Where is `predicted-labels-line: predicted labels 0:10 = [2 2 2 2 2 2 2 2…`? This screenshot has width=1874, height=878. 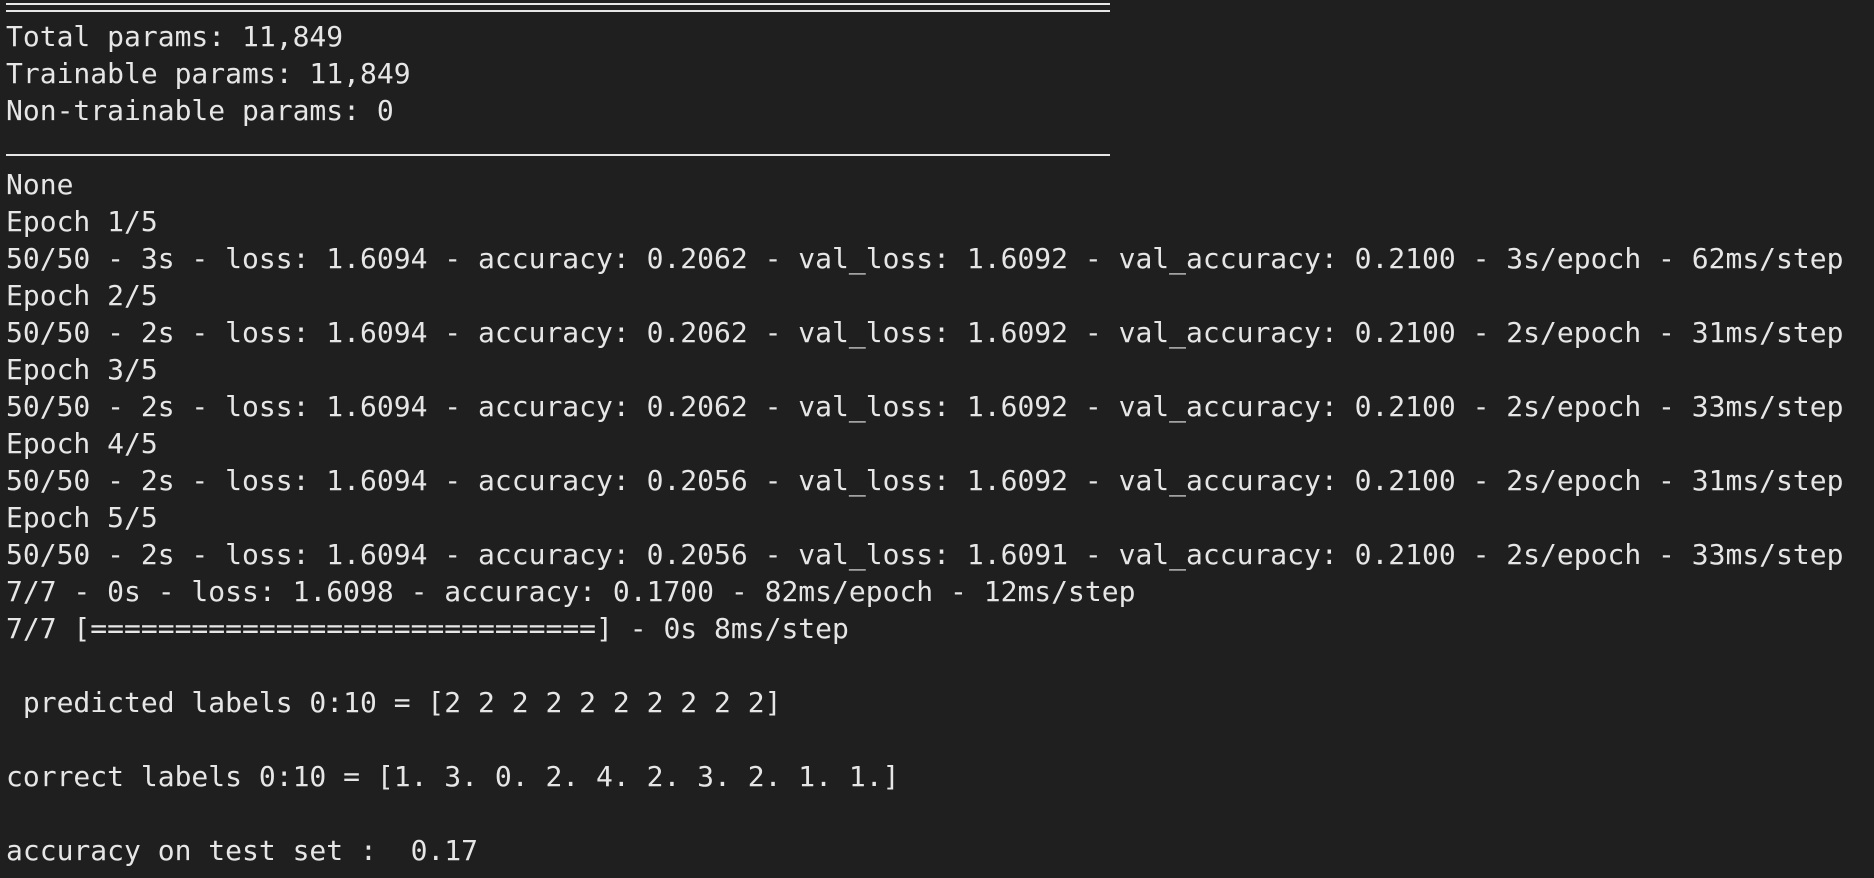 predicted-labels-line: predicted labels 0:10 = [2 2 2 2 2 2 2 2… is located at coordinates (394, 702).